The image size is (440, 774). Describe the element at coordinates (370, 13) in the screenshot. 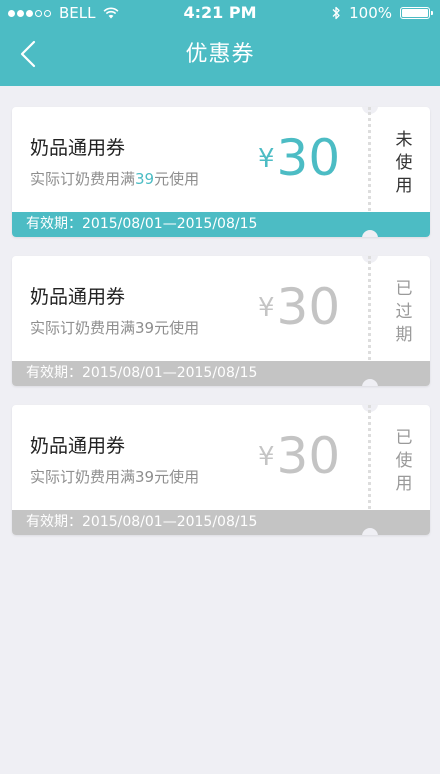

I see `battery-percentage: 100%` at that location.